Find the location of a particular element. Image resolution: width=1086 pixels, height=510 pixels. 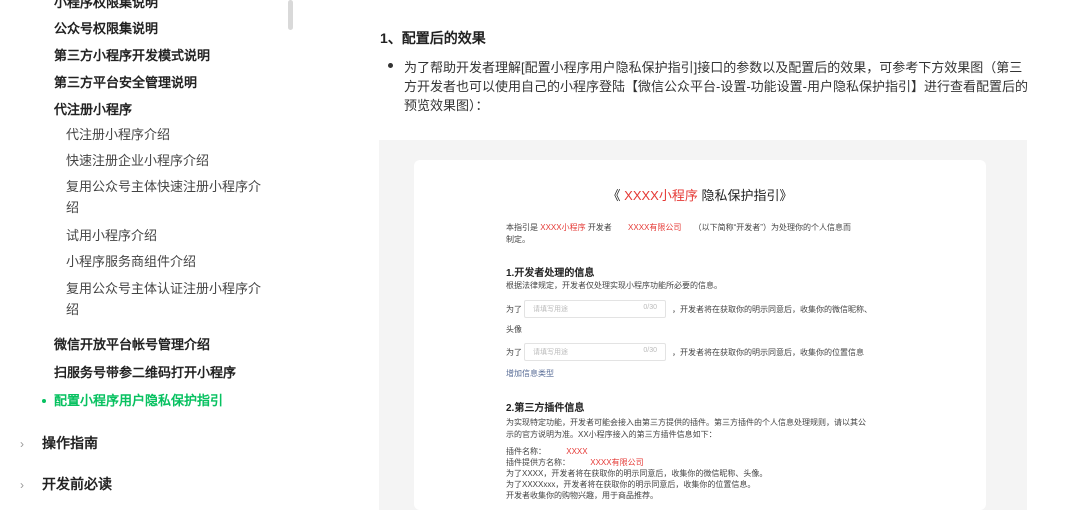

section1-title: 1.开发者处理的信息 is located at coordinates (550, 273).